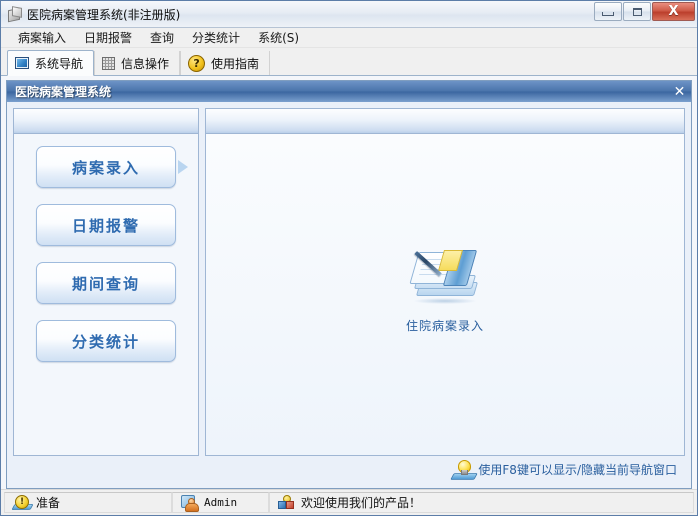 The height and width of the screenshot is (516, 698). I want to click on menu-bar: 病案输入 日期报警 查询 分类统计 系统(S), so click(349, 38).